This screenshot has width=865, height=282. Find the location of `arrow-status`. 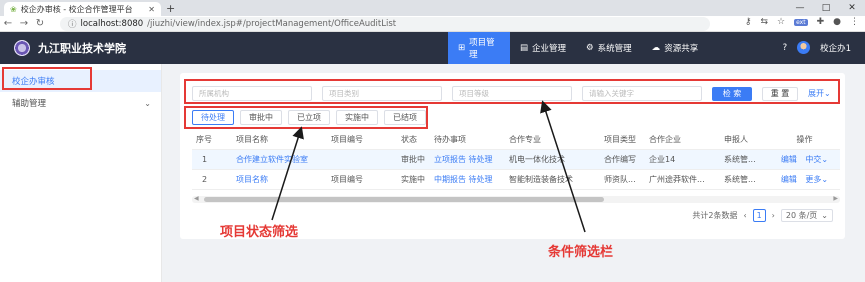

arrow-status is located at coordinates (287, 173).